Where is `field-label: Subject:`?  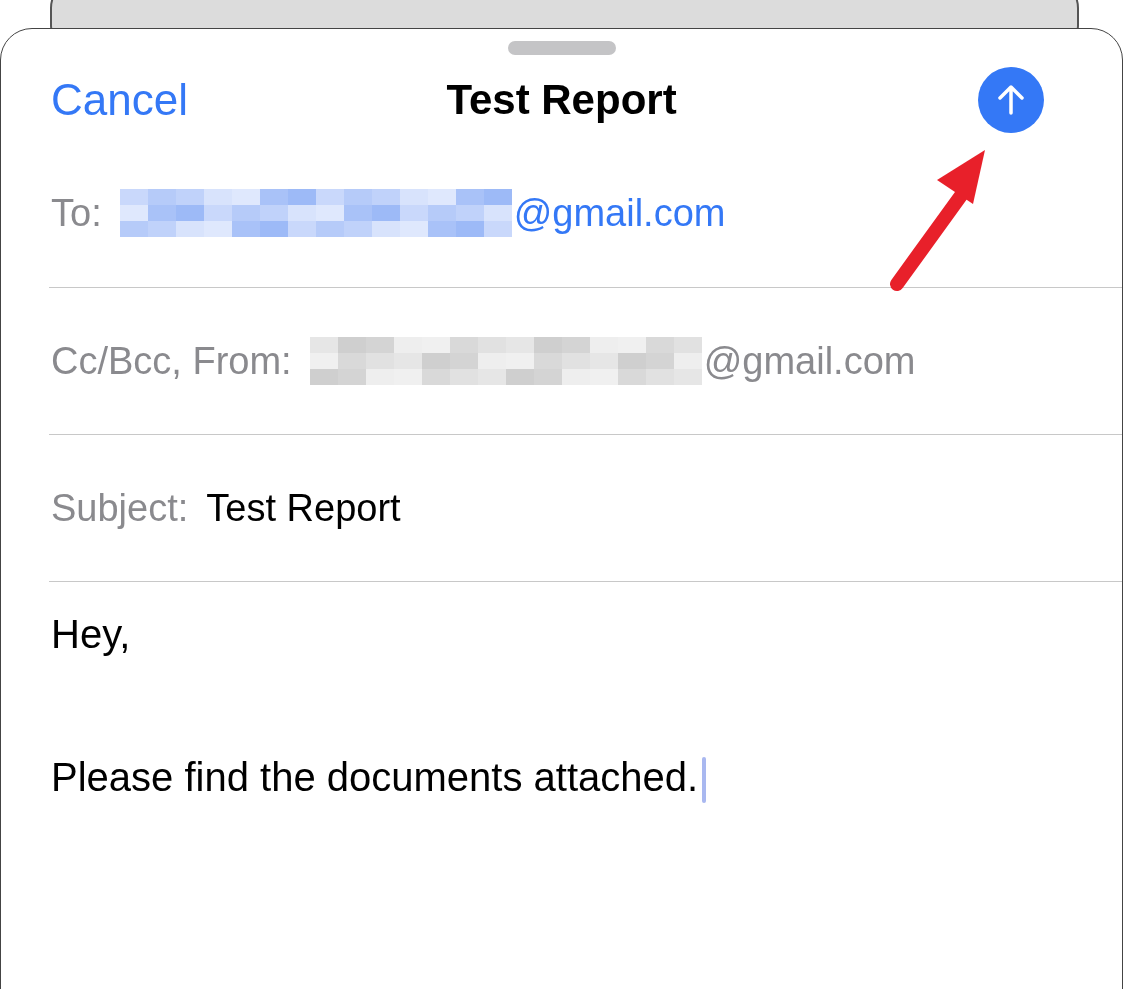
field-label: Subject: is located at coordinates (120, 508).